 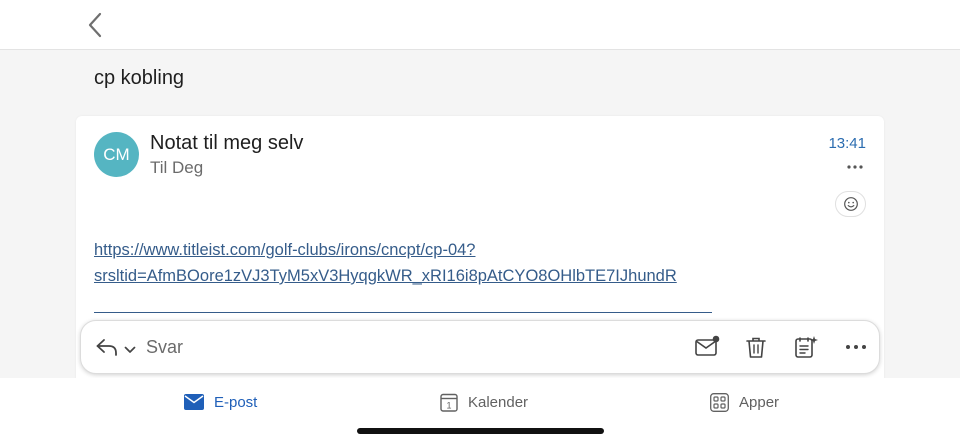 What do you see at coordinates (194, 402) in the screenshot?
I see `mail-icon` at bounding box center [194, 402].